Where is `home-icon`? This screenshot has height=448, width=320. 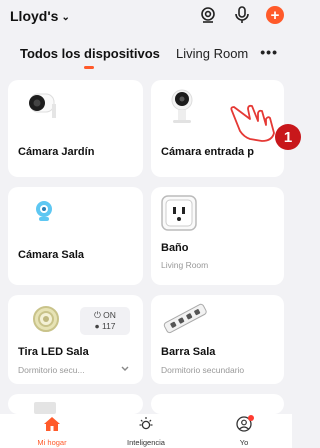 home-icon is located at coordinates (52, 426).